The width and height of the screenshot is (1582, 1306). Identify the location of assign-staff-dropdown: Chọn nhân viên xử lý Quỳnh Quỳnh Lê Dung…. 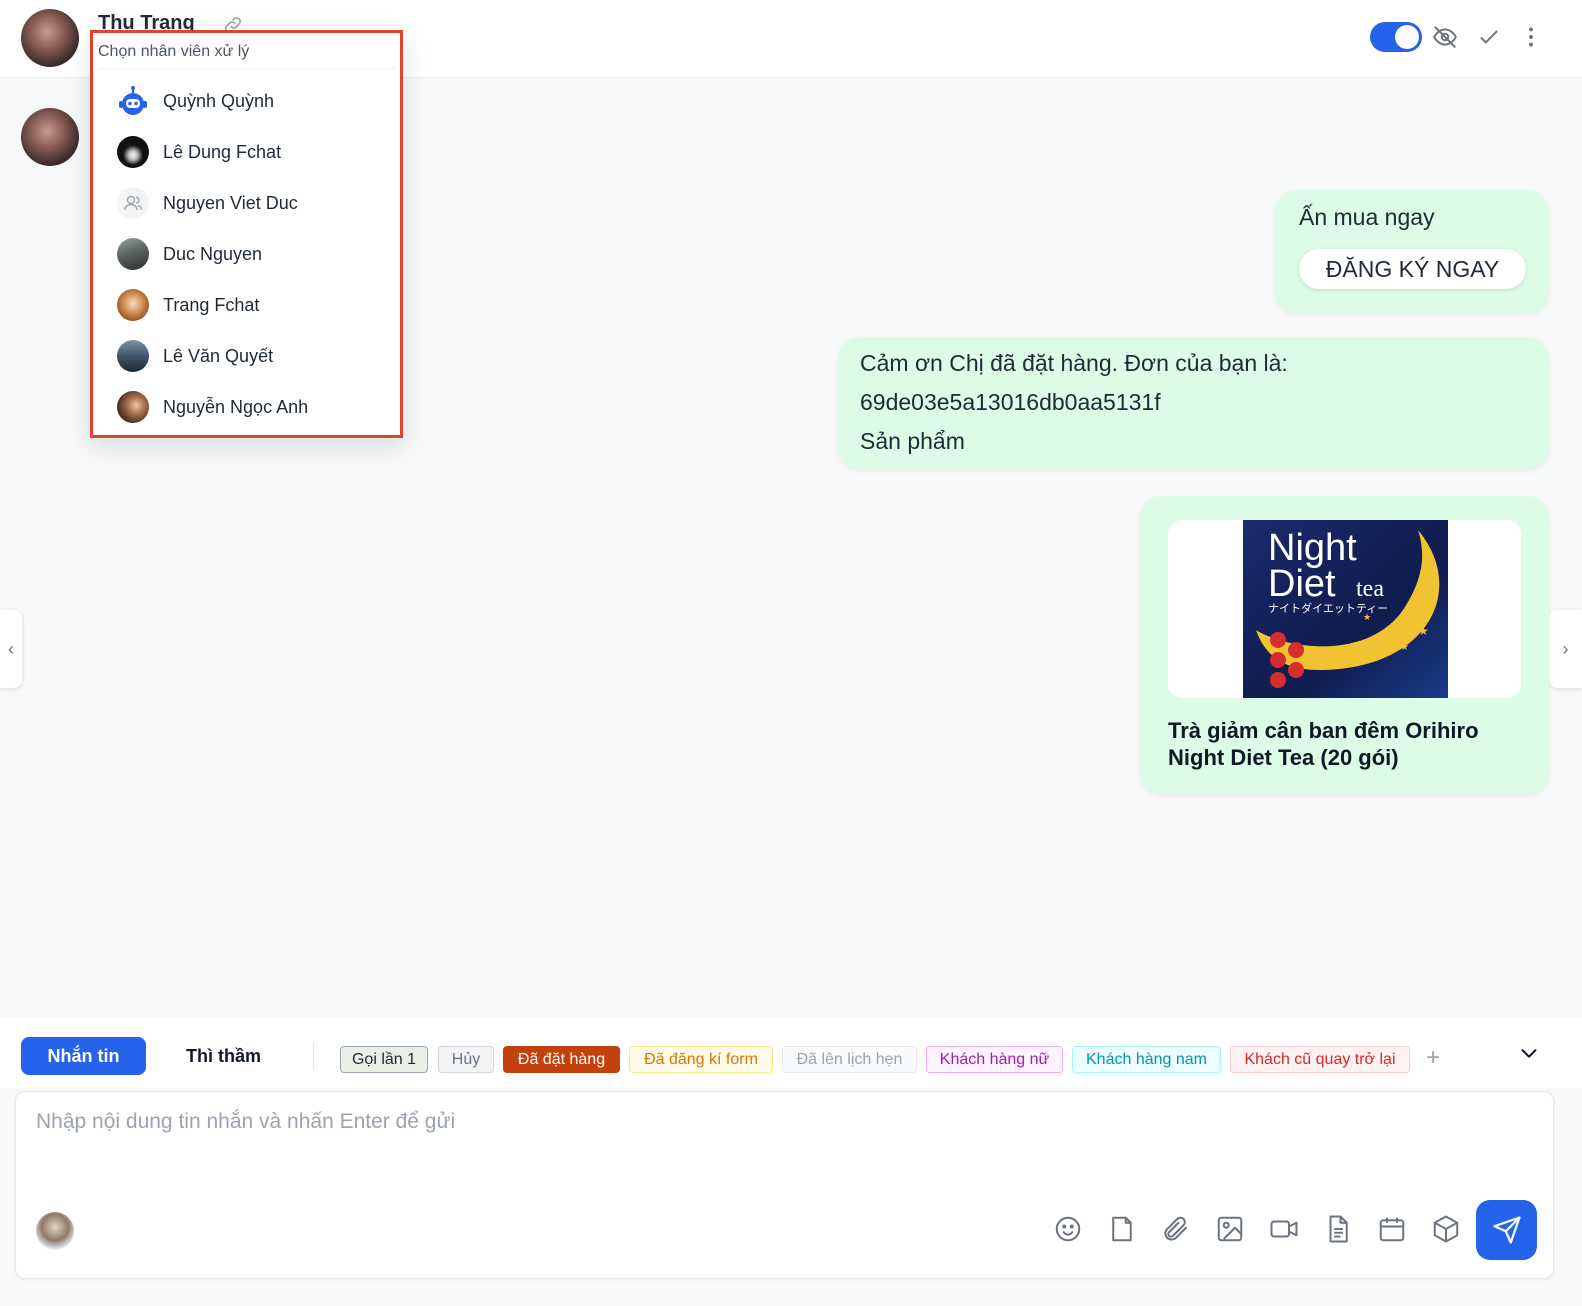
(246, 234).